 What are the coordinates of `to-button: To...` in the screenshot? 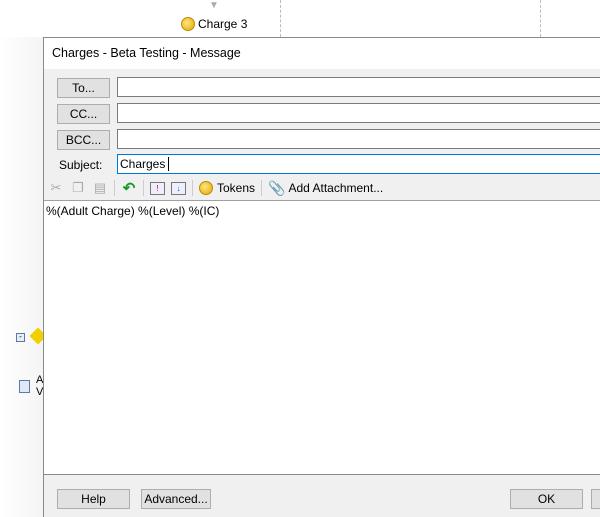 It's located at (83, 88).